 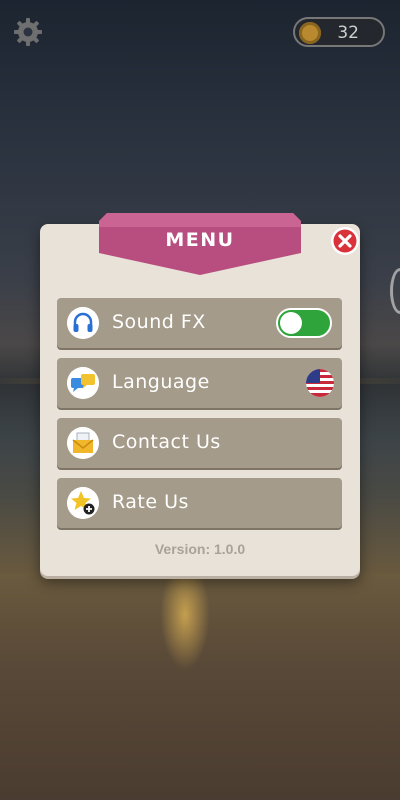 What do you see at coordinates (28, 32) in the screenshot?
I see `gear-icon` at bounding box center [28, 32].